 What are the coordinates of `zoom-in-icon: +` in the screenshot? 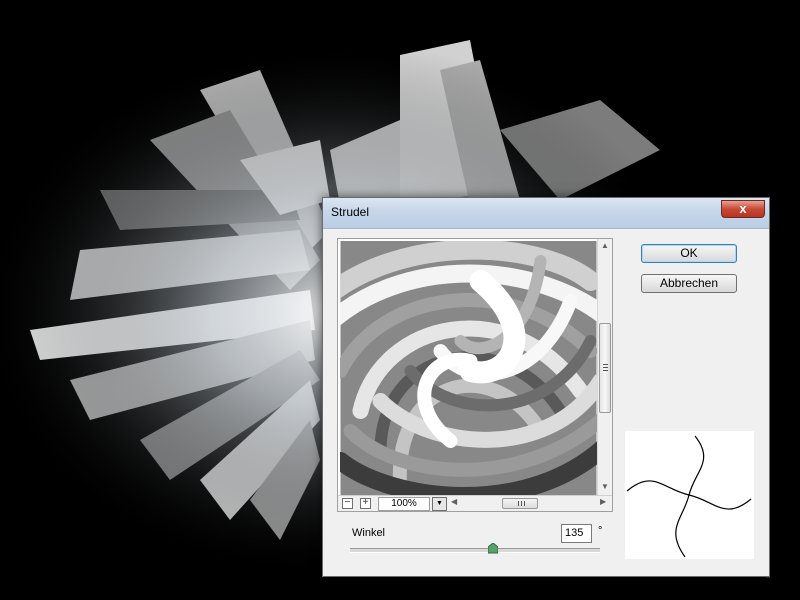 It's located at (365, 502).